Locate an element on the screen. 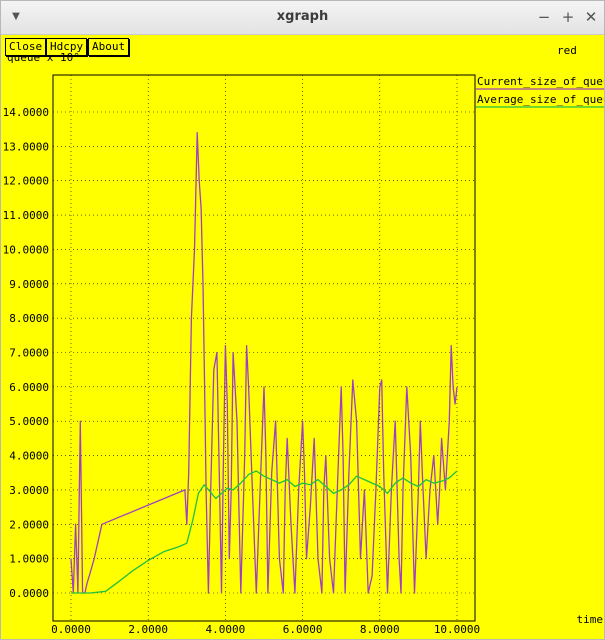 This screenshot has height=640, width=605. y-tick-label: 14.0000 is located at coordinates (26, 112).